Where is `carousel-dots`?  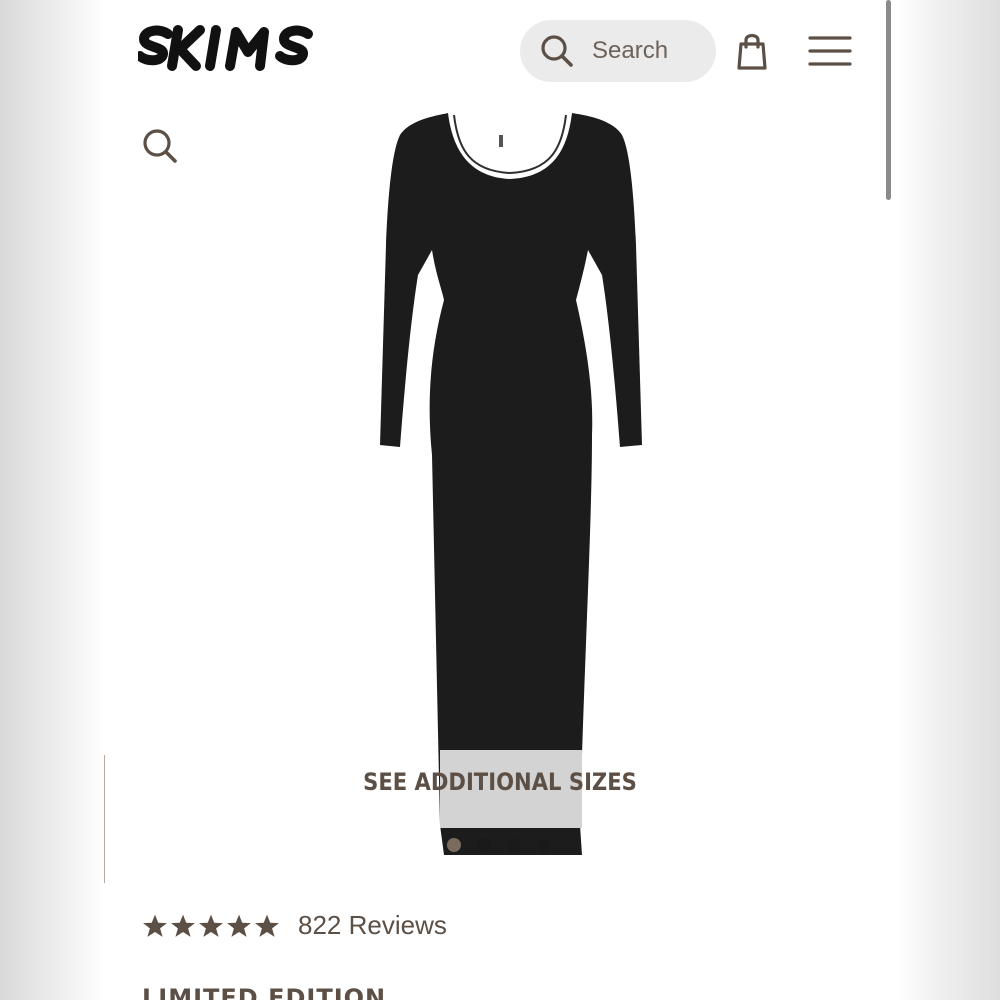
carousel-dots is located at coordinates (499, 845).